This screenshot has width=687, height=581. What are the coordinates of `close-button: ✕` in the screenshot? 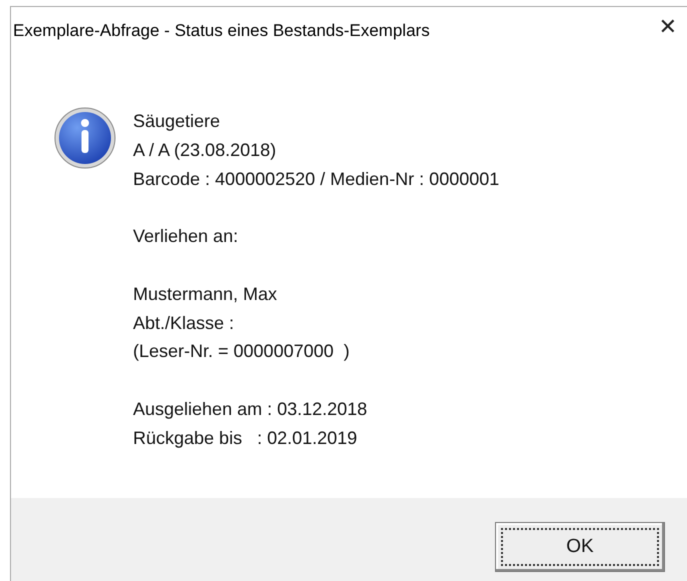 It's located at (667, 27).